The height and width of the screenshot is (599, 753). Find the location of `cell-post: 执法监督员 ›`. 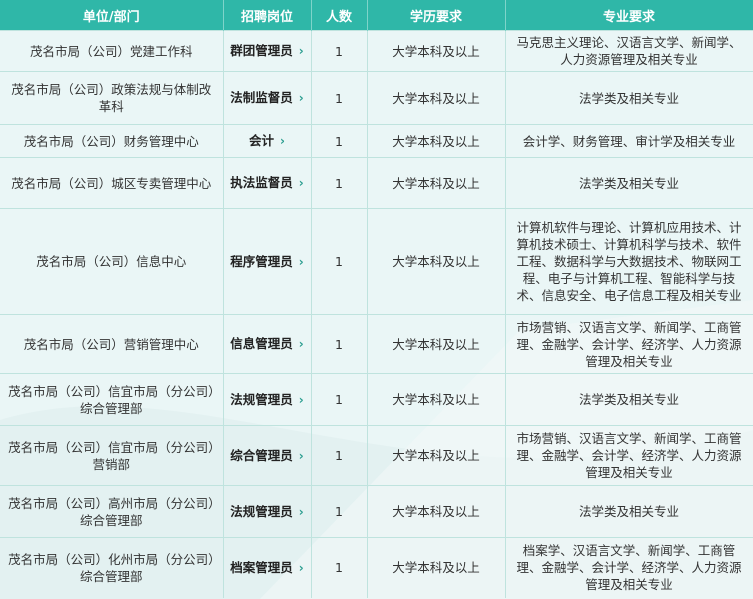

cell-post: 执法监督员 › is located at coordinates (267, 183).